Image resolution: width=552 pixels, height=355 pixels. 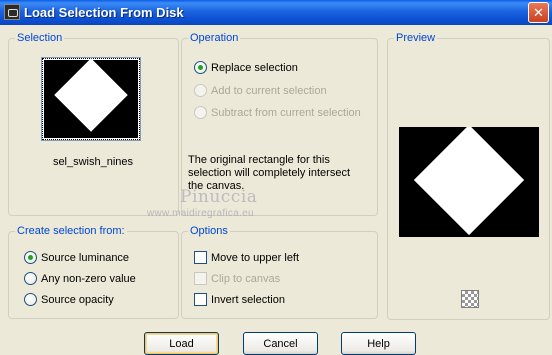 What do you see at coordinates (71, 231) in the screenshot?
I see `create-from-group-label: Create selection from:` at bounding box center [71, 231].